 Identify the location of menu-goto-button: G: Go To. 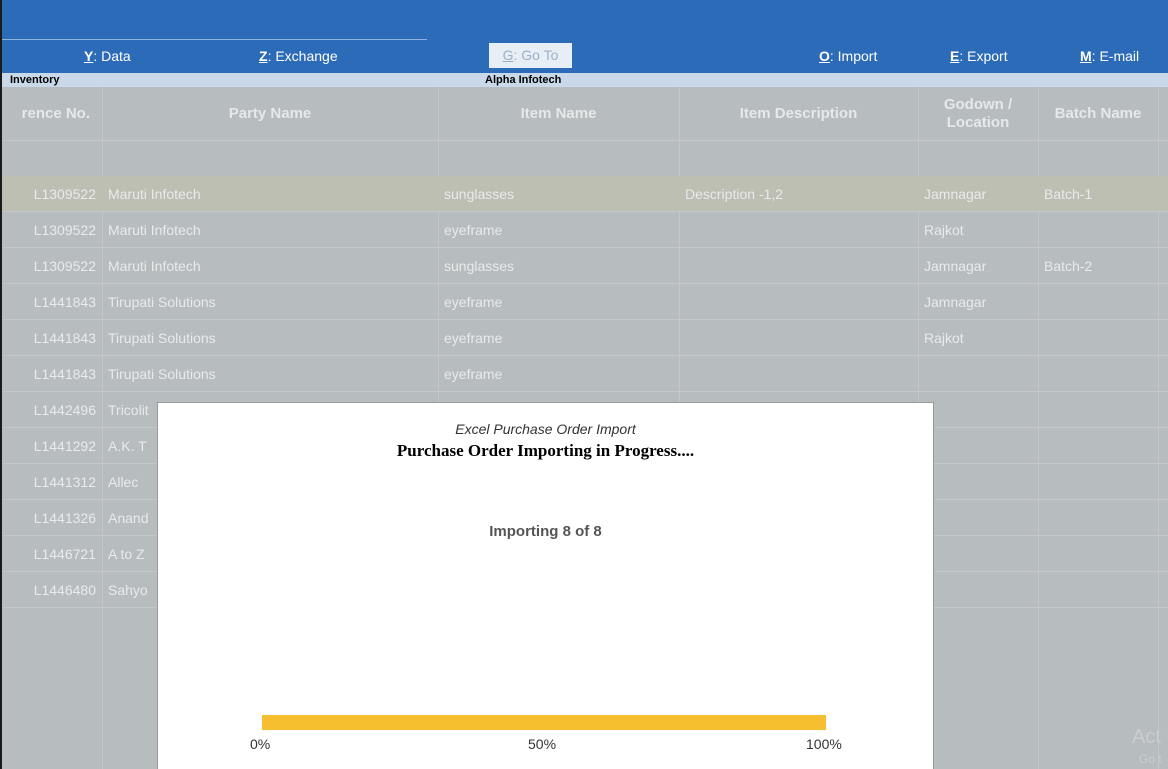
(530, 55).